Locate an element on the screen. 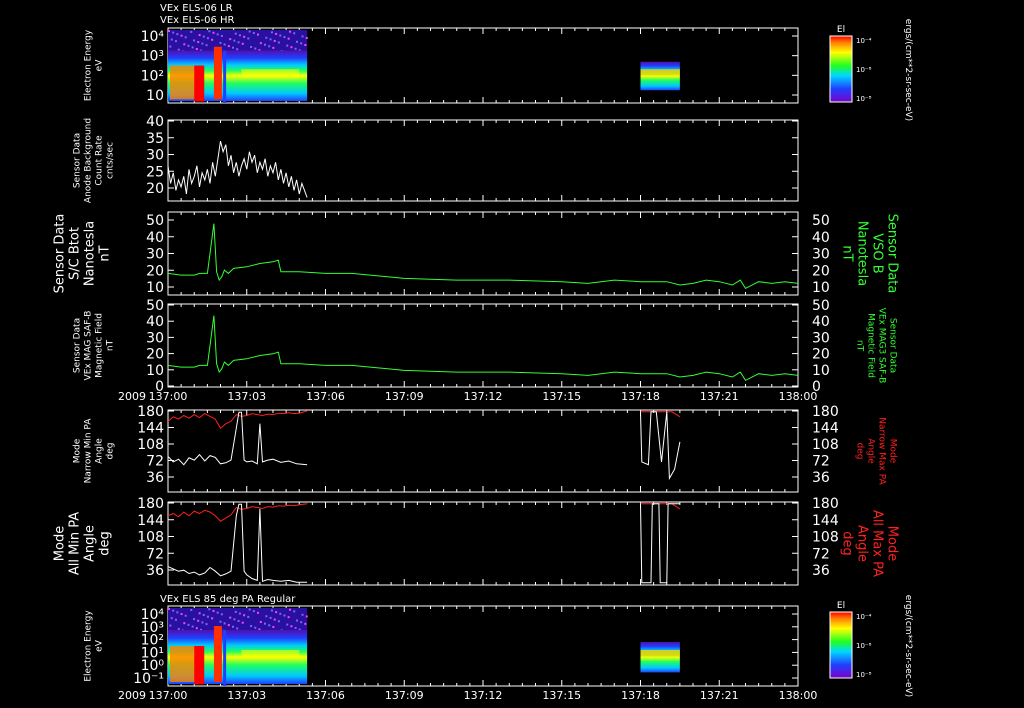  y-tick-label-left: 10² is located at coordinates (152, 76).